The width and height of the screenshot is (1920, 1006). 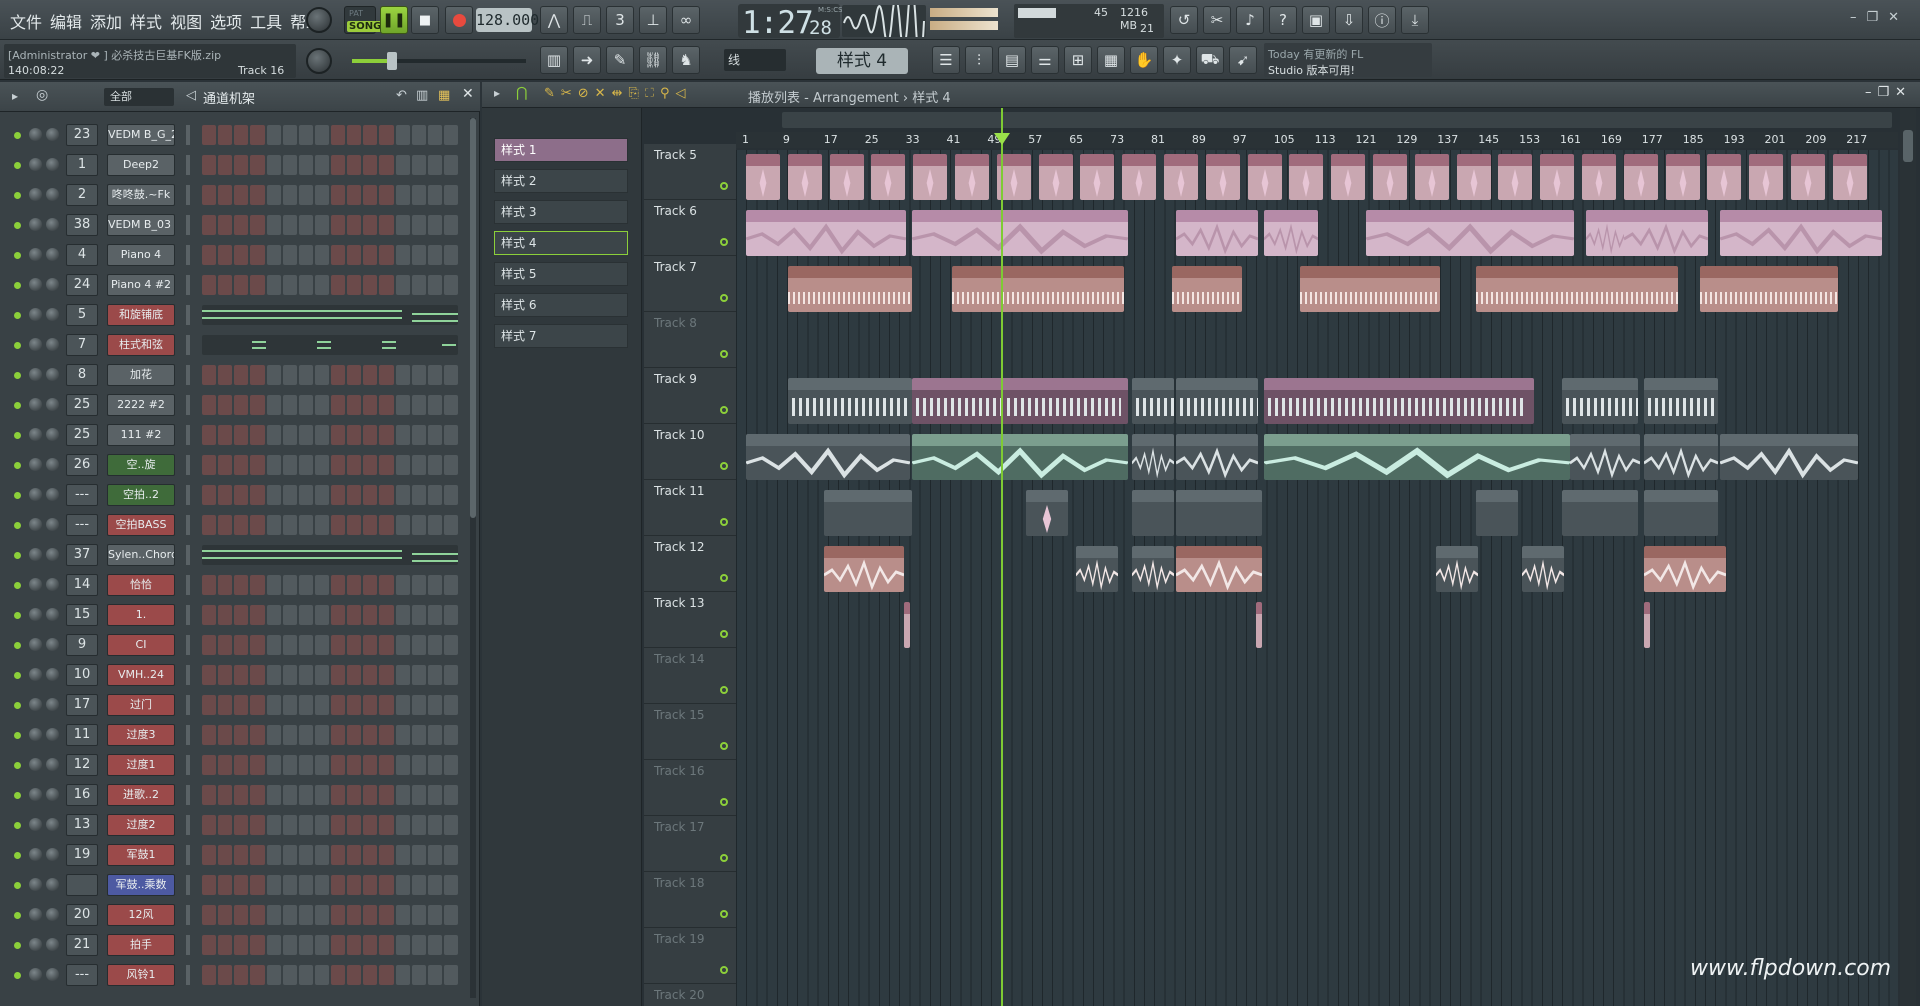 What do you see at coordinates (82, 135) in the screenshot?
I see `channel-mixer-track: 23` at bounding box center [82, 135].